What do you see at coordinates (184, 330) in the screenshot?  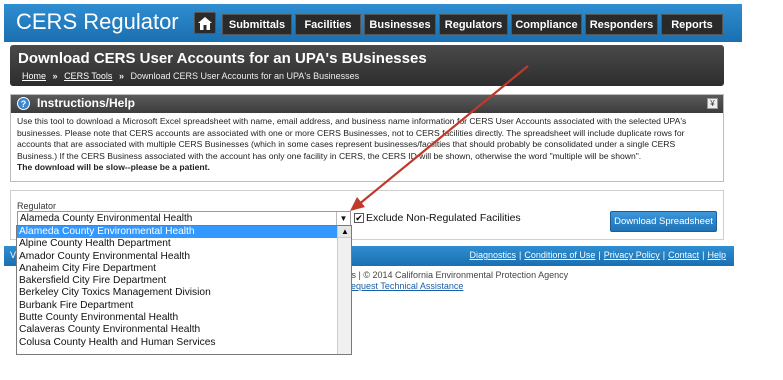 I see `list-item: Calaveras County Environmental Health` at bounding box center [184, 330].